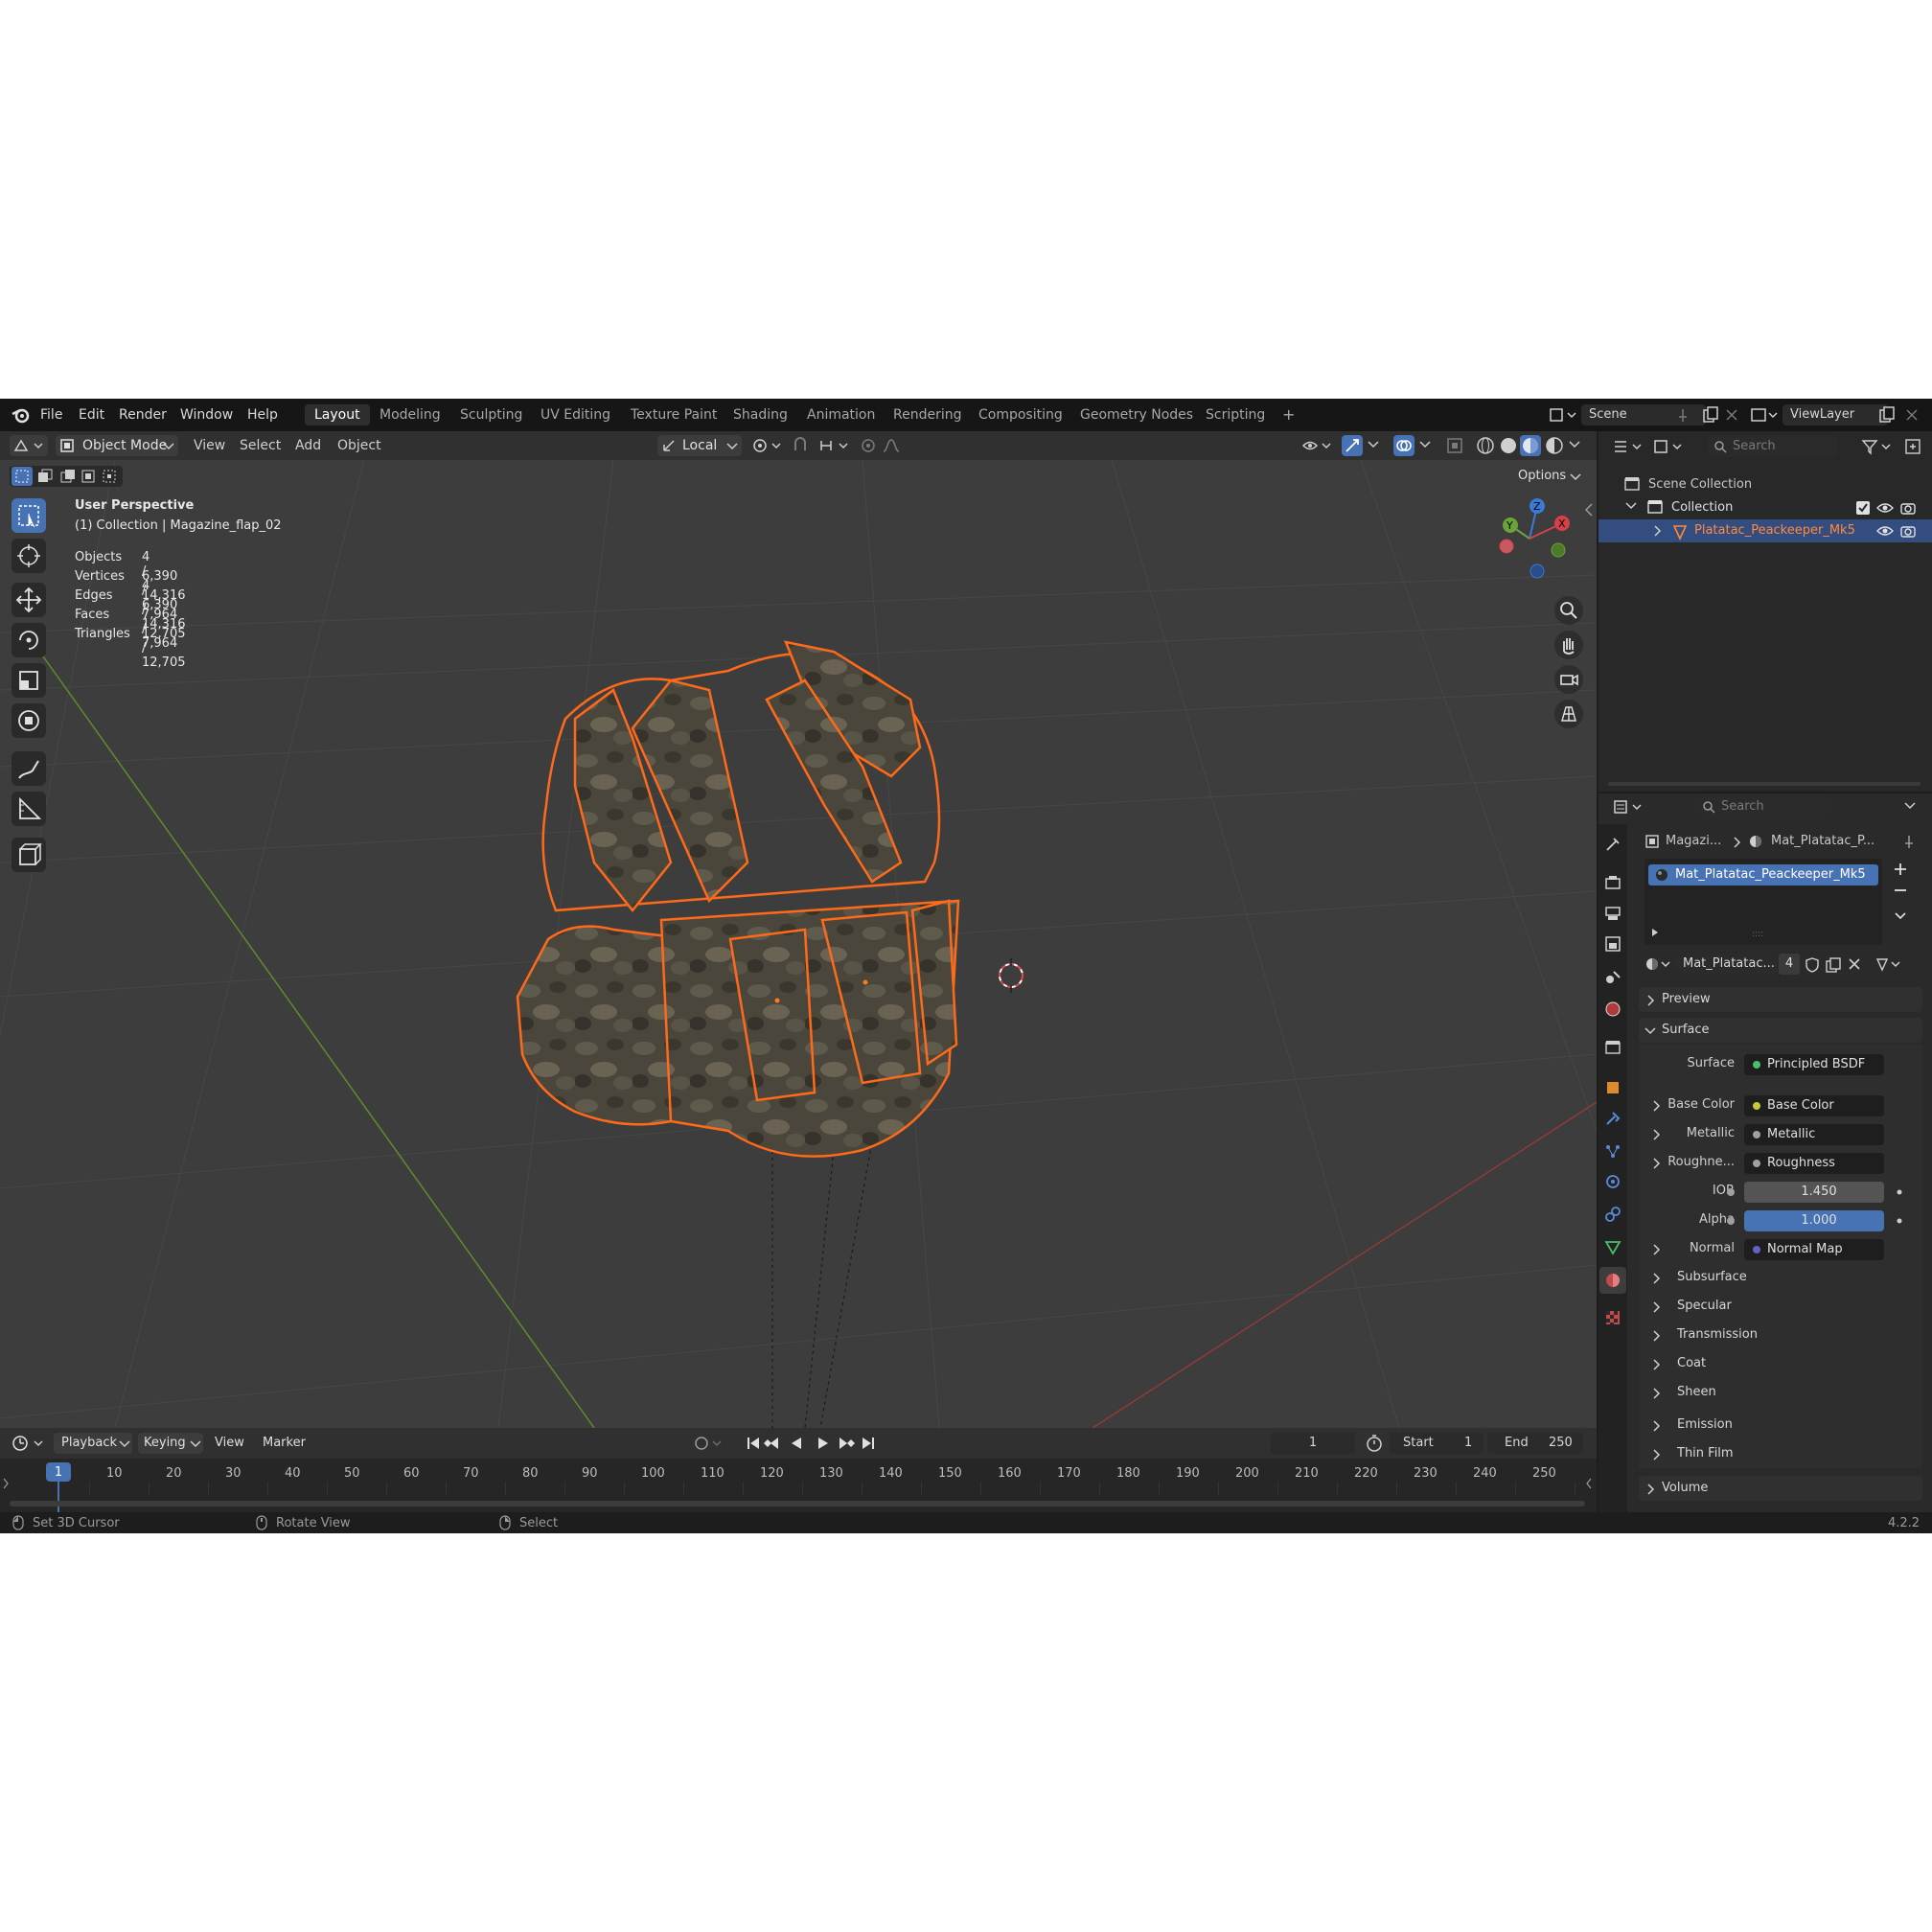  What do you see at coordinates (1658, 964) in the screenshot?
I see `browse-material-icon` at bounding box center [1658, 964].